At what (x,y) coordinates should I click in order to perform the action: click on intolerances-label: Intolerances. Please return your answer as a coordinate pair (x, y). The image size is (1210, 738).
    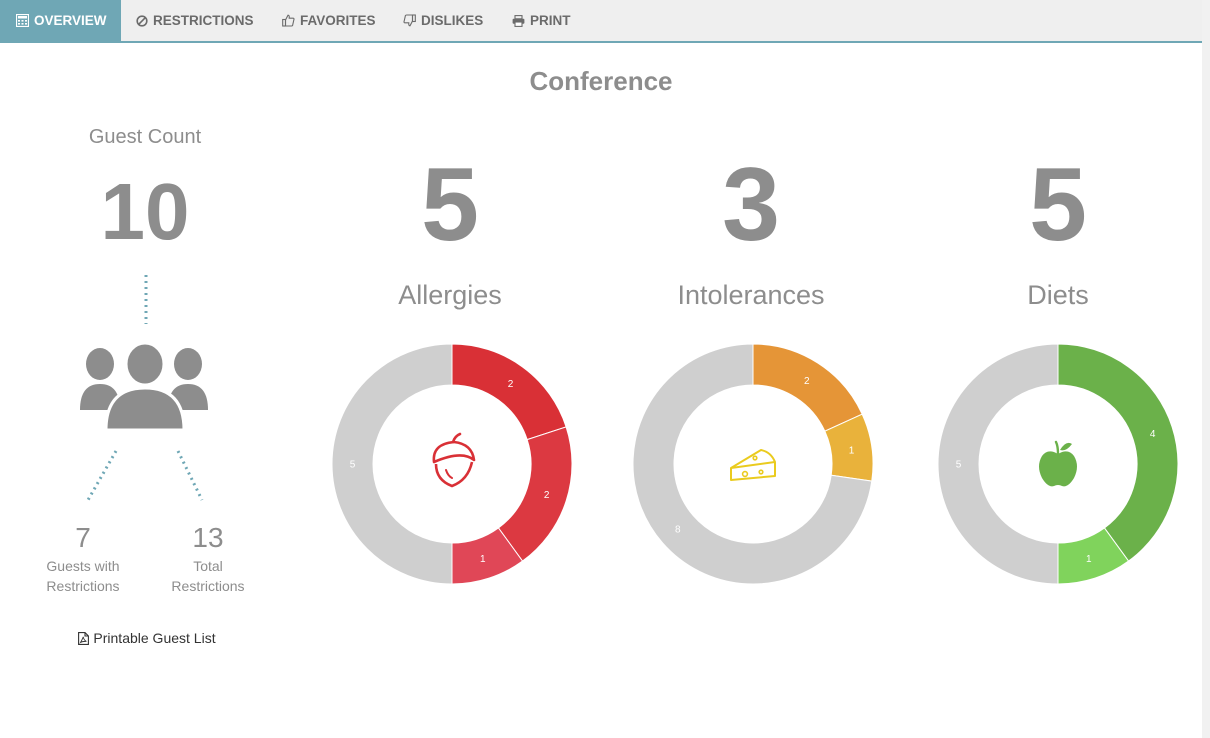
    Looking at the image, I should click on (751, 295).